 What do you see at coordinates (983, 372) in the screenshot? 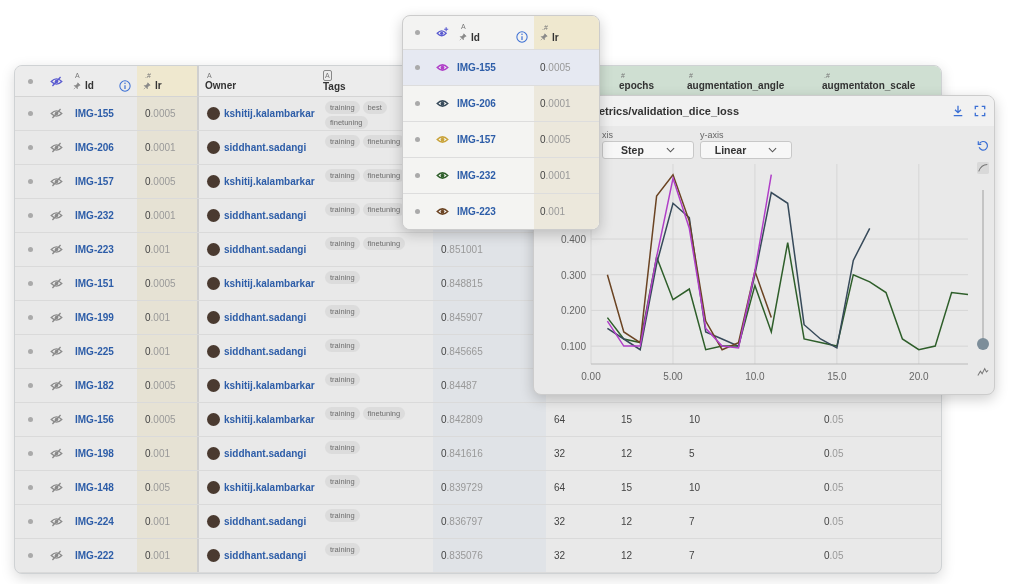
I see `line-chart-icon` at bounding box center [983, 372].